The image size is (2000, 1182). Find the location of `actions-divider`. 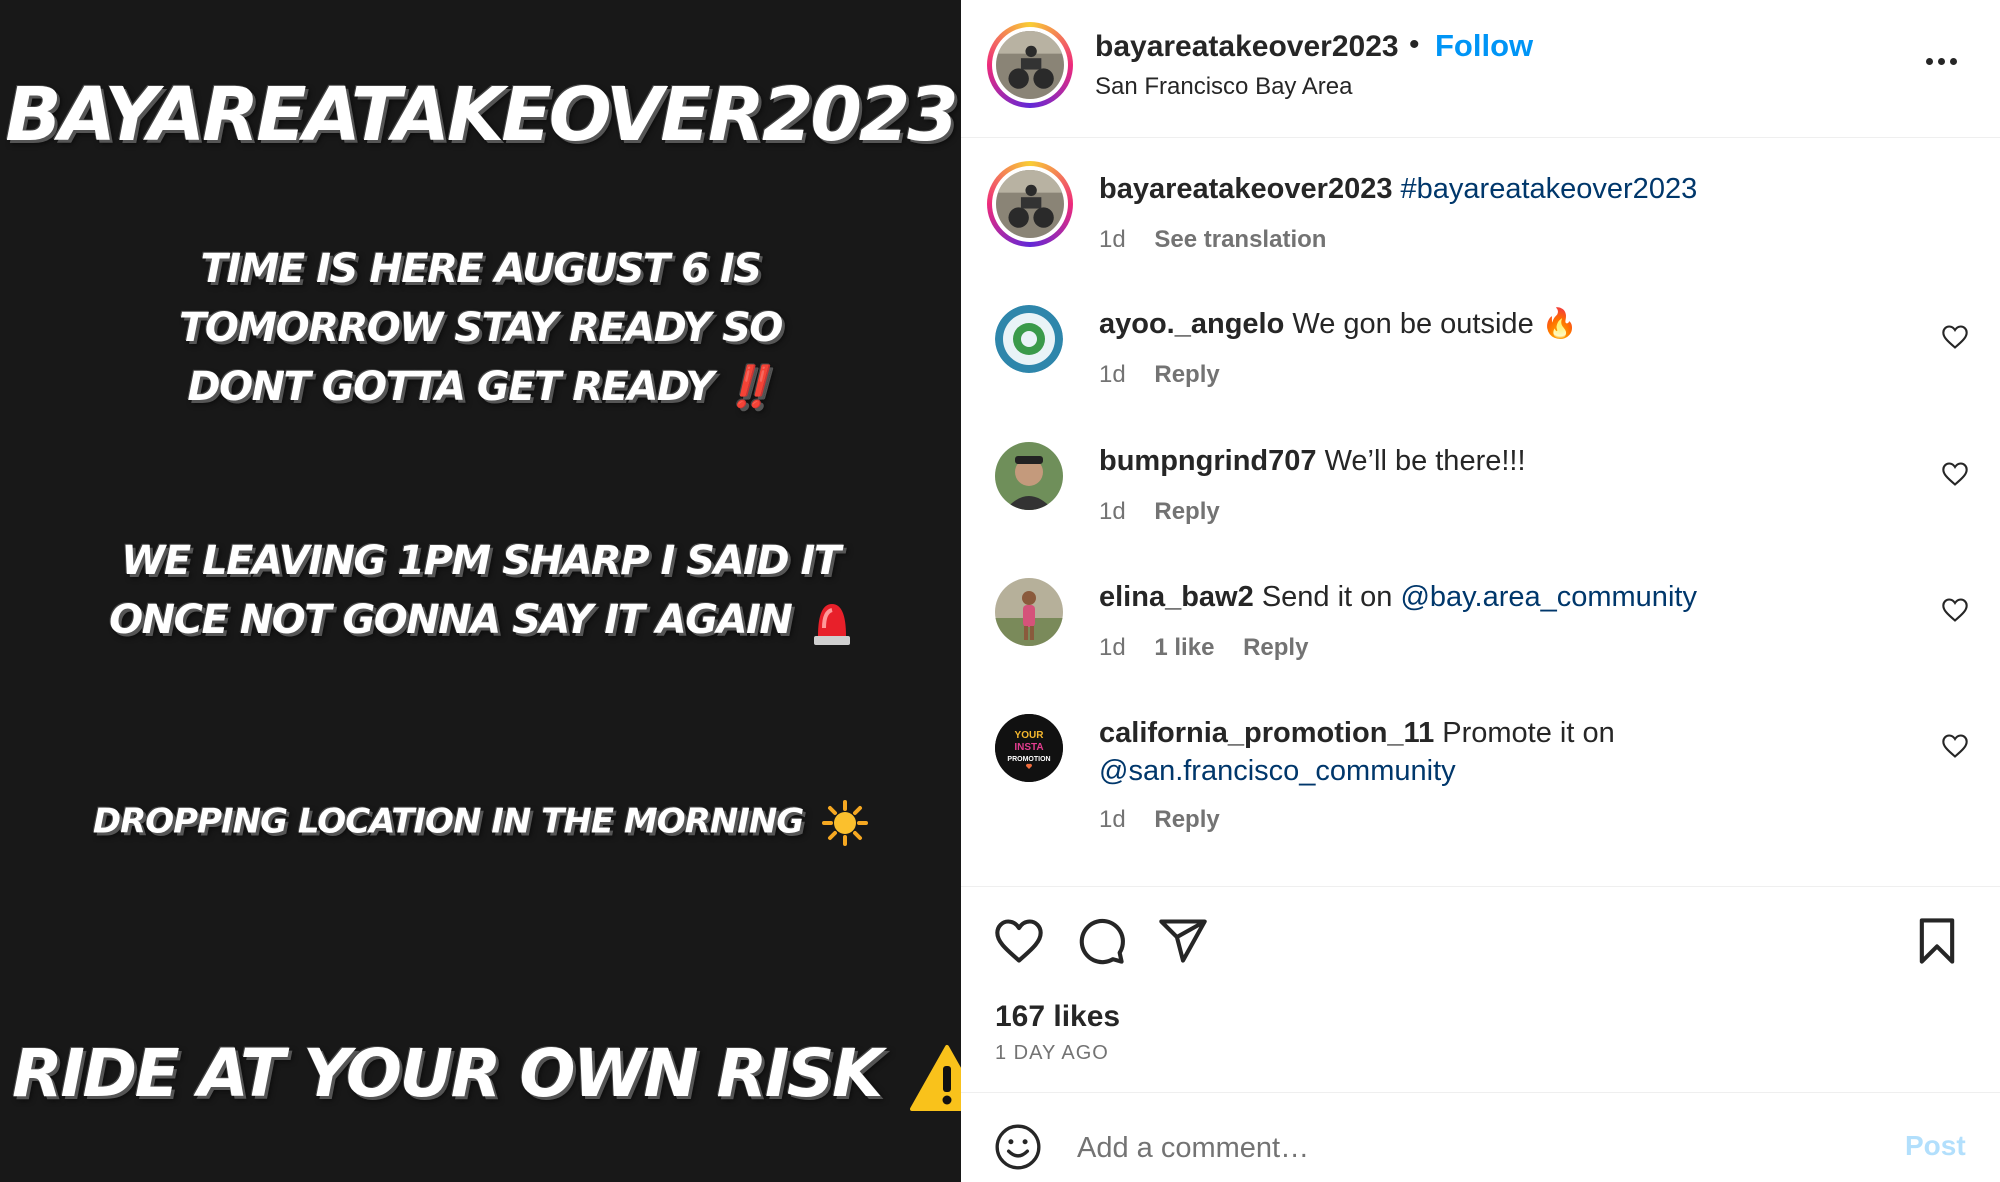

actions-divider is located at coordinates (1480, 886).